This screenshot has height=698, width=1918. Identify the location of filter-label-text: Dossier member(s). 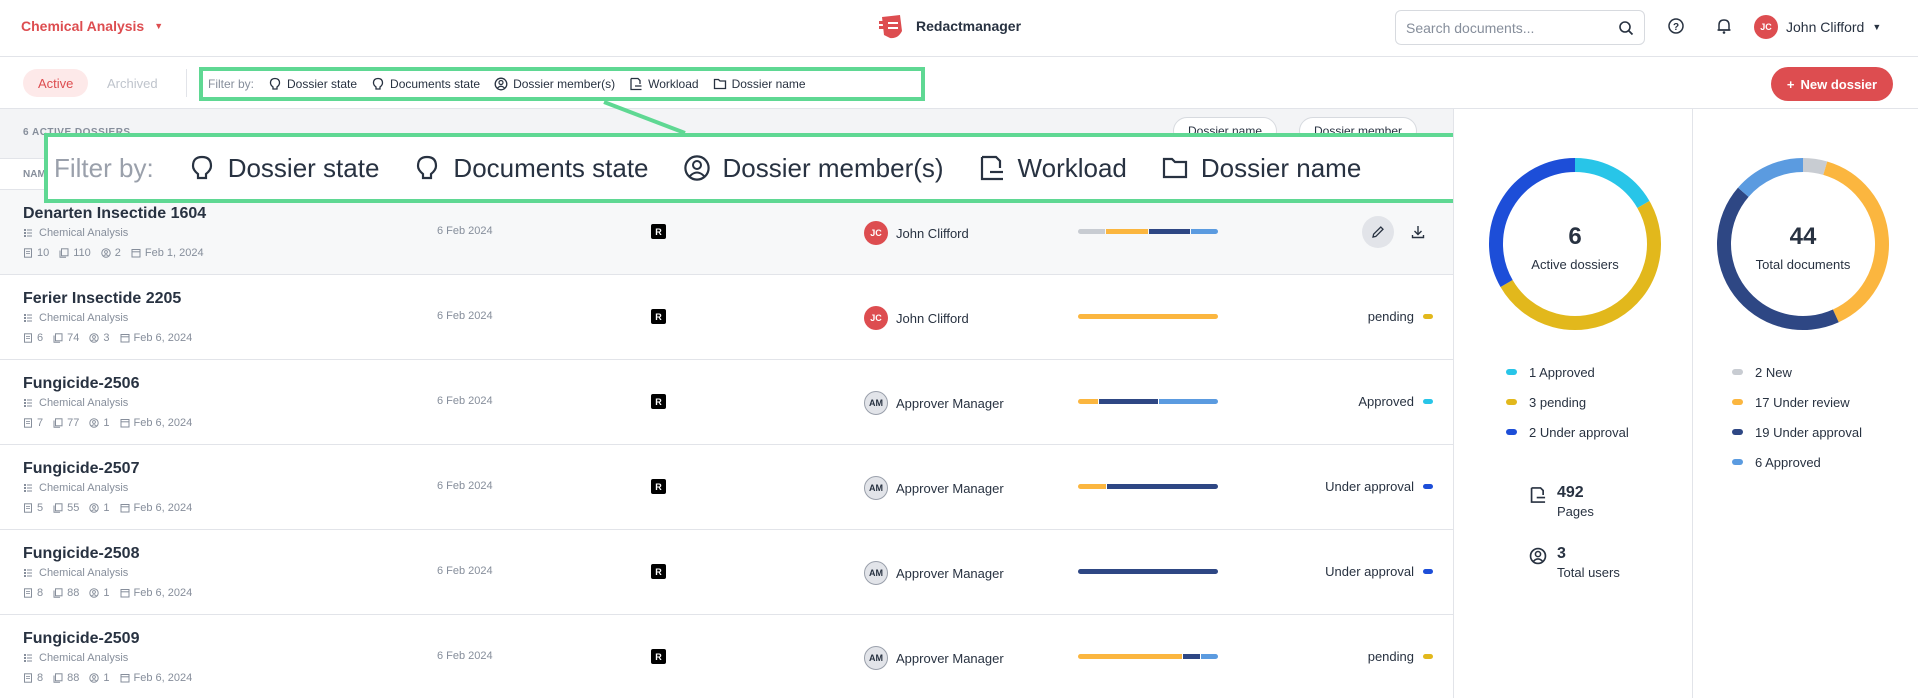
(833, 167).